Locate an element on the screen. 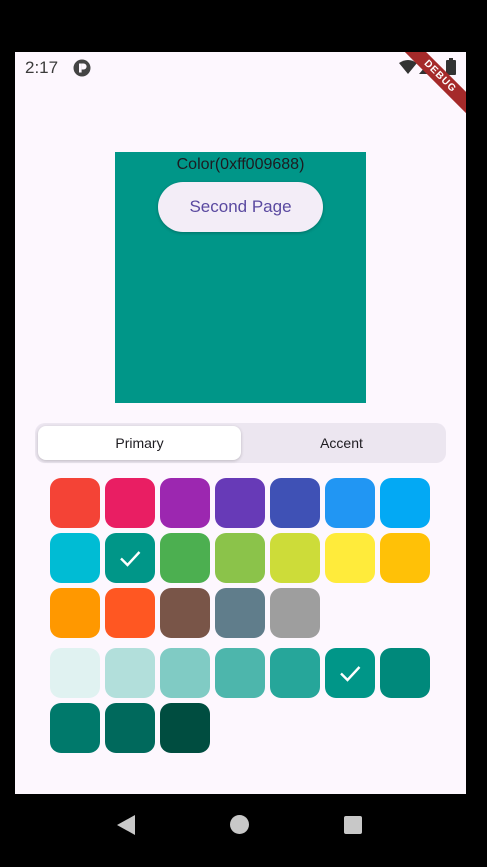 The image size is (487, 867). color-value-label: Color(0xff009688) is located at coordinates (240, 164).